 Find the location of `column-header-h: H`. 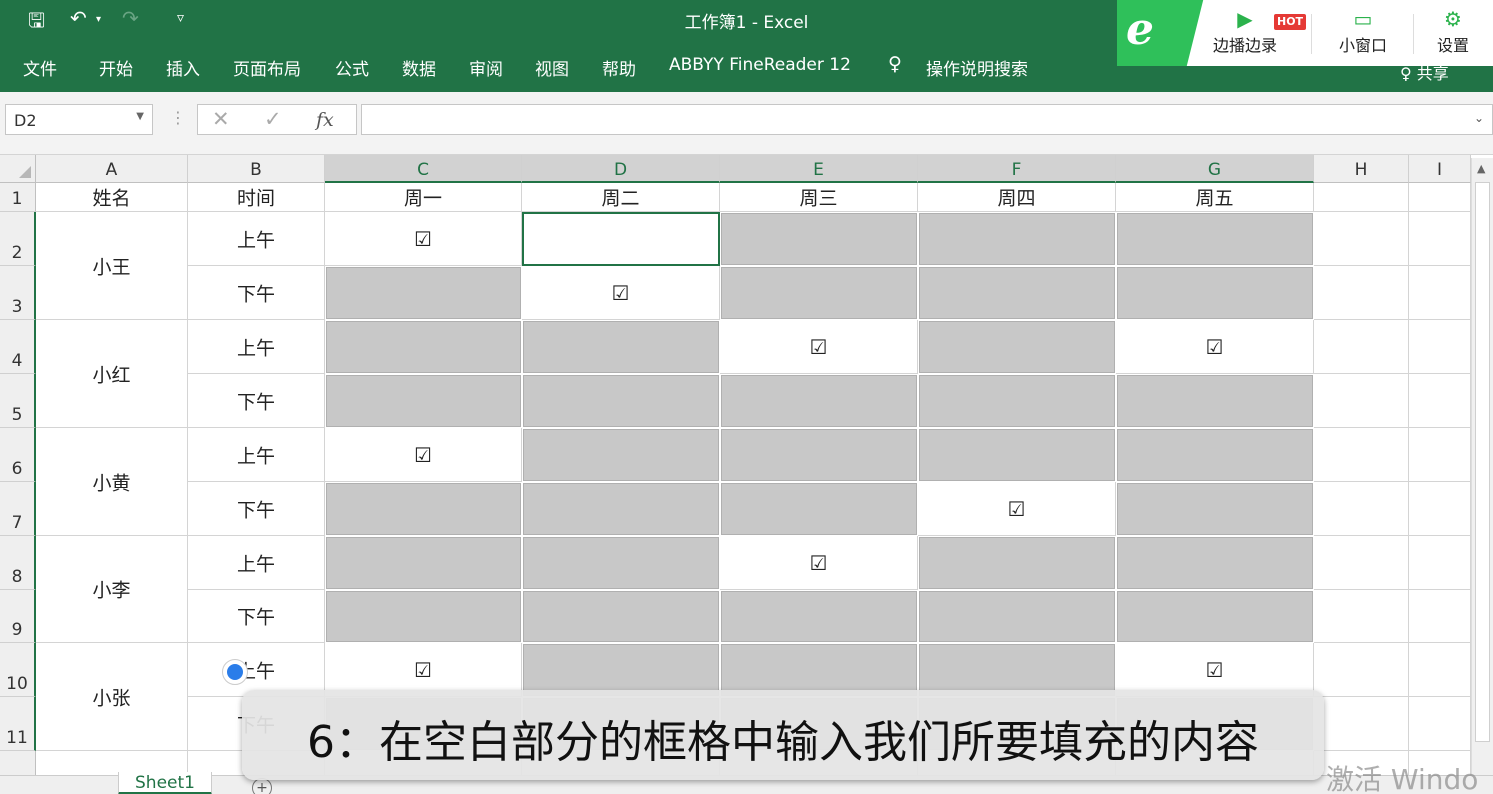

column-header-h: H is located at coordinates (1361, 169).